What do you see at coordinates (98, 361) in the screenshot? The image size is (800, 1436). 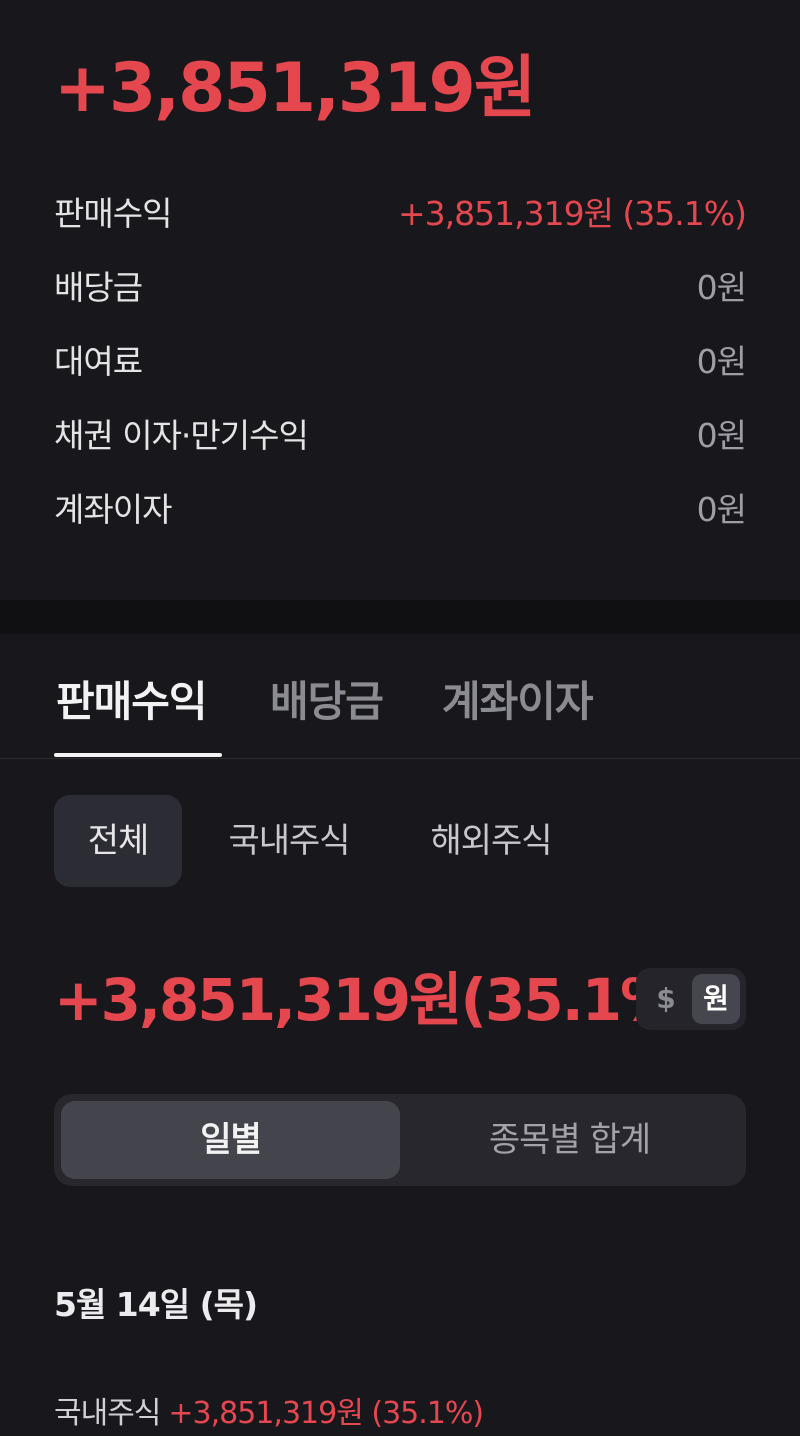 I see `summary-row-label: 대여료` at bounding box center [98, 361].